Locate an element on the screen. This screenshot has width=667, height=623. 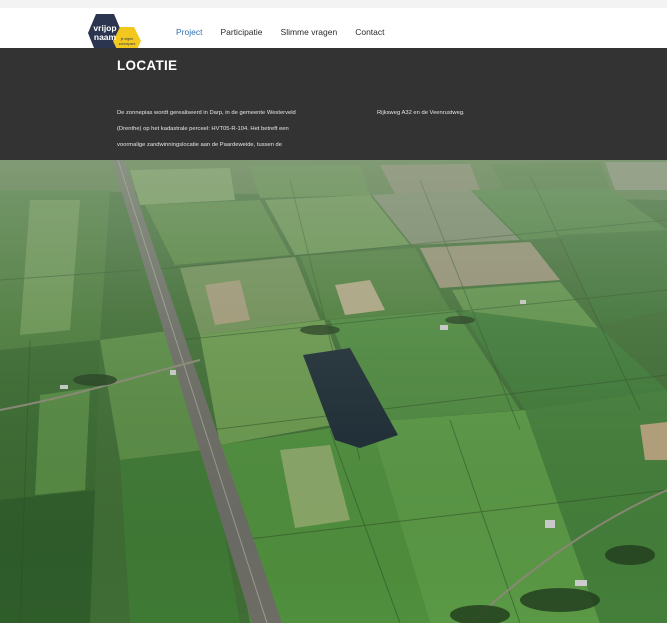
nav-item-slimme-vragen: Slimme vragen is located at coordinates (309, 32).